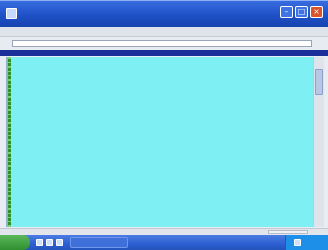  Describe the element at coordinates (164, 32) in the screenshot. I see `menubar` at that location.